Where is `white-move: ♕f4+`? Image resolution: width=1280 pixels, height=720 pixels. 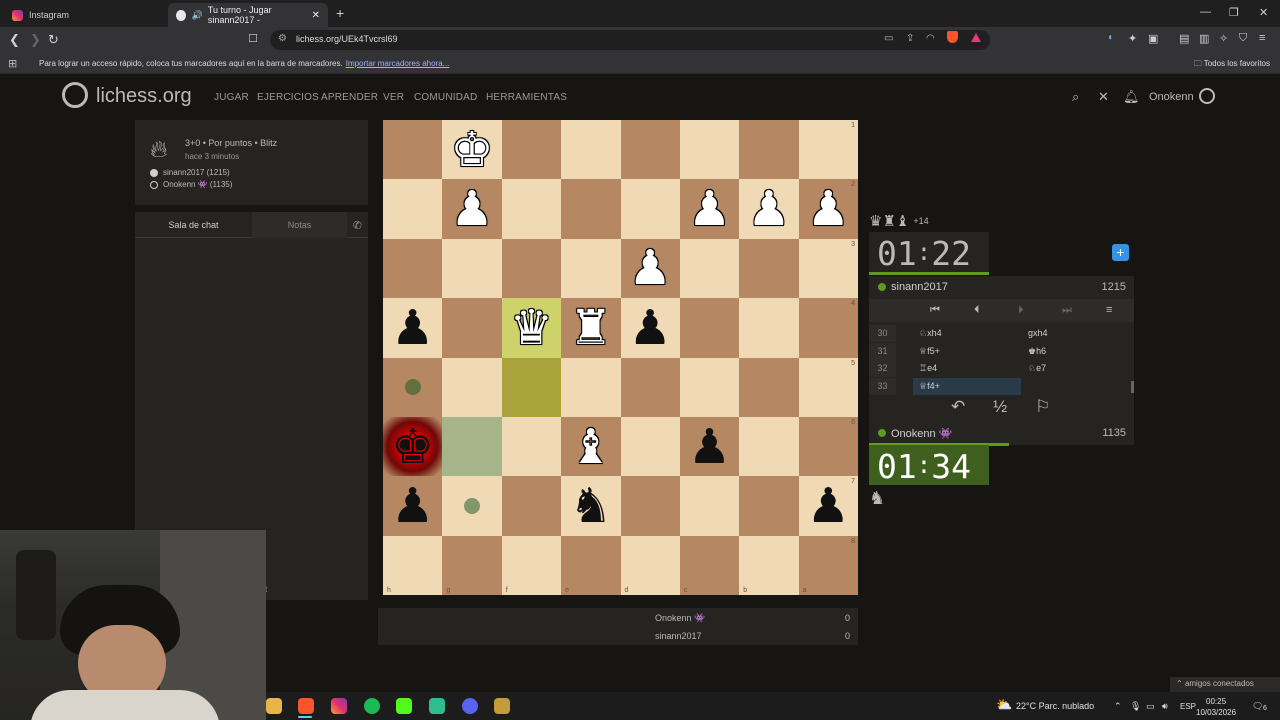
white-move: ♕f4+ is located at coordinates (929, 386).